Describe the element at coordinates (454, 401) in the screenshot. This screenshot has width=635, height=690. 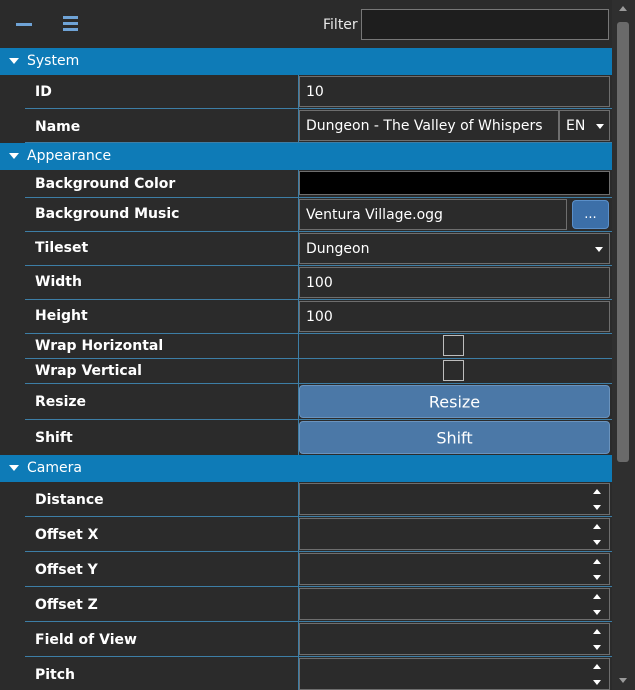
I see `resize-button: Resize` at that location.